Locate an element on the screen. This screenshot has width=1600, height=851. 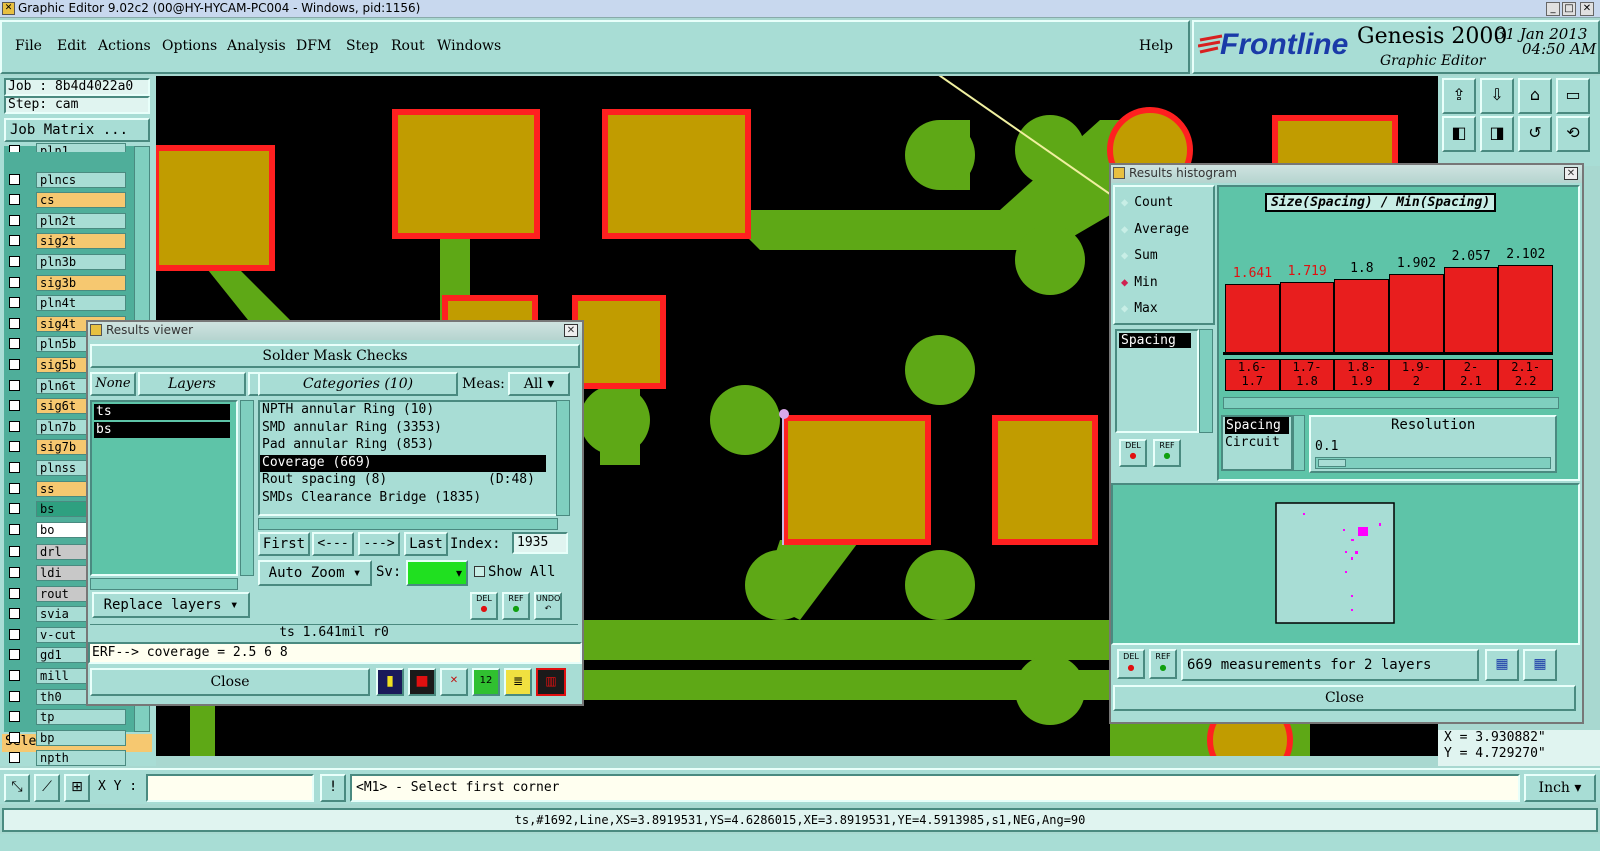
undo-button: UNDO ↶ is located at coordinates (548, 606).